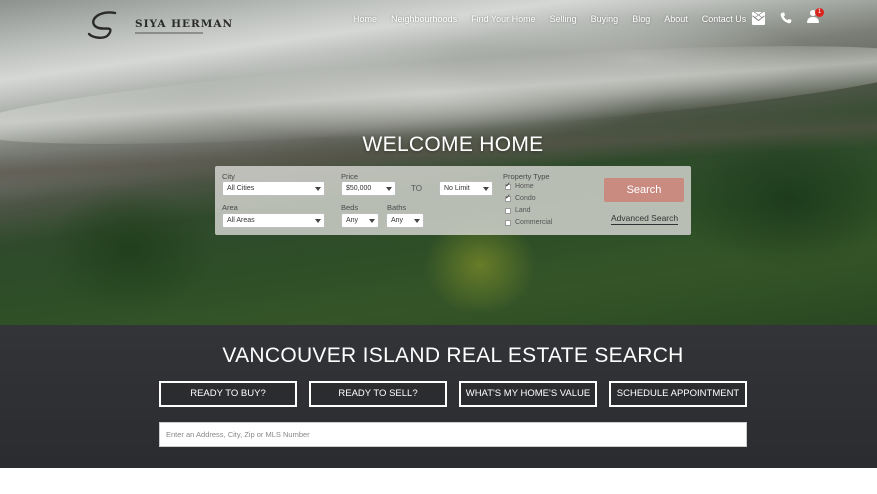 The height and width of the screenshot is (494, 877). Describe the element at coordinates (424, 19) in the screenshot. I see `nav-neighbourhoods: Neighbourhoods` at that location.